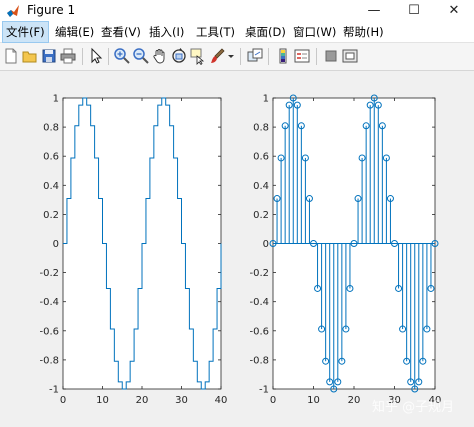  What do you see at coordinates (215, 32) in the screenshot?
I see `menu-tools: 工具(T)` at bounding box center [215, 32].